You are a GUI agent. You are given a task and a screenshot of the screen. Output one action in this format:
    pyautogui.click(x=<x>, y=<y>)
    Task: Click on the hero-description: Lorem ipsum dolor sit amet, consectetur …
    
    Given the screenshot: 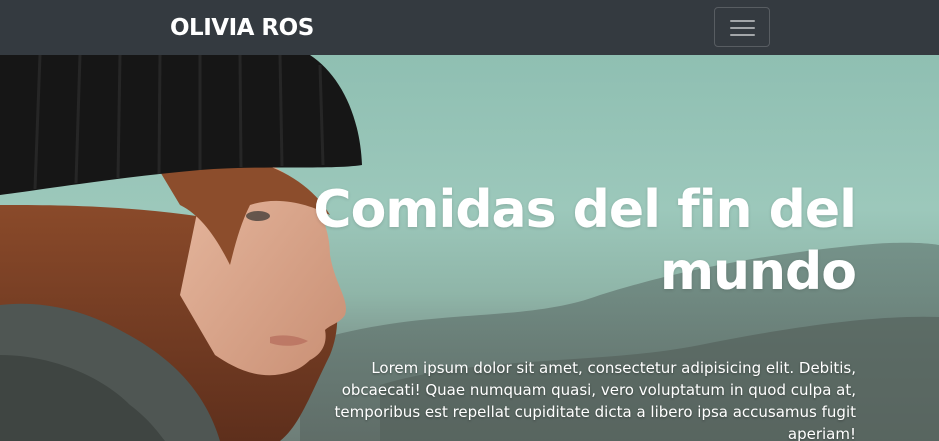 What is the action you would take?
    pyautogui.click(x=595, y=400)
    